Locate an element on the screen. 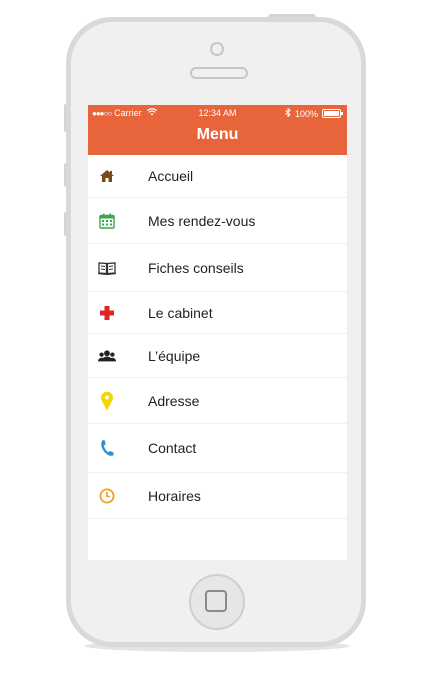  menu-item-rendez-vous: Mes rendez-vous is located at coordinates (217, 221).